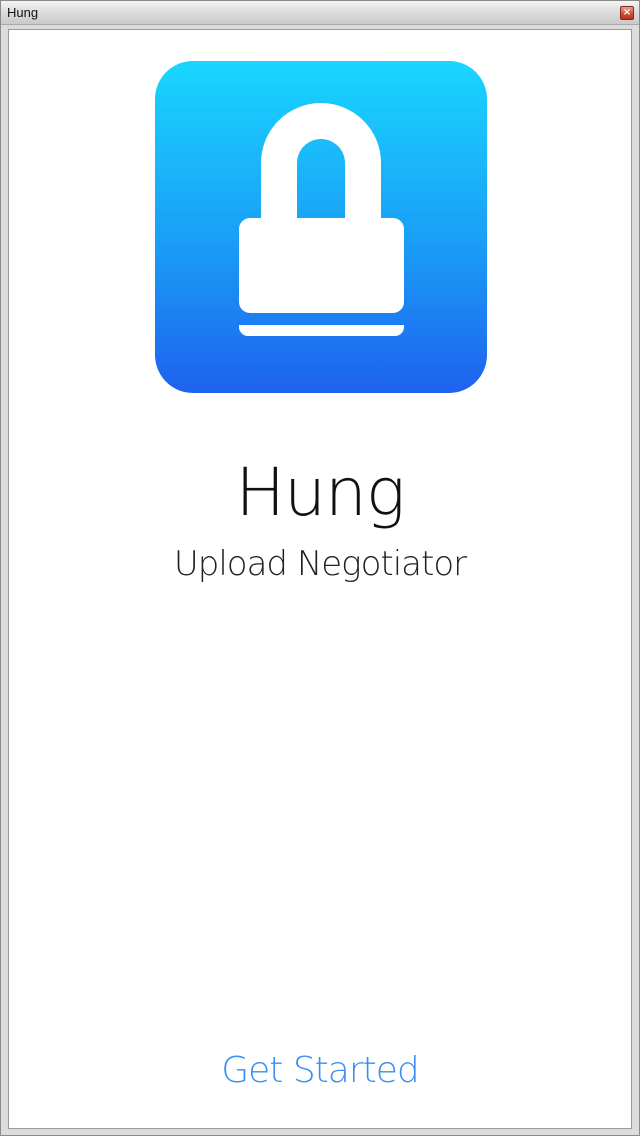  I want to click on app-subtitle: Upload Negotiator, so click(320, 564).